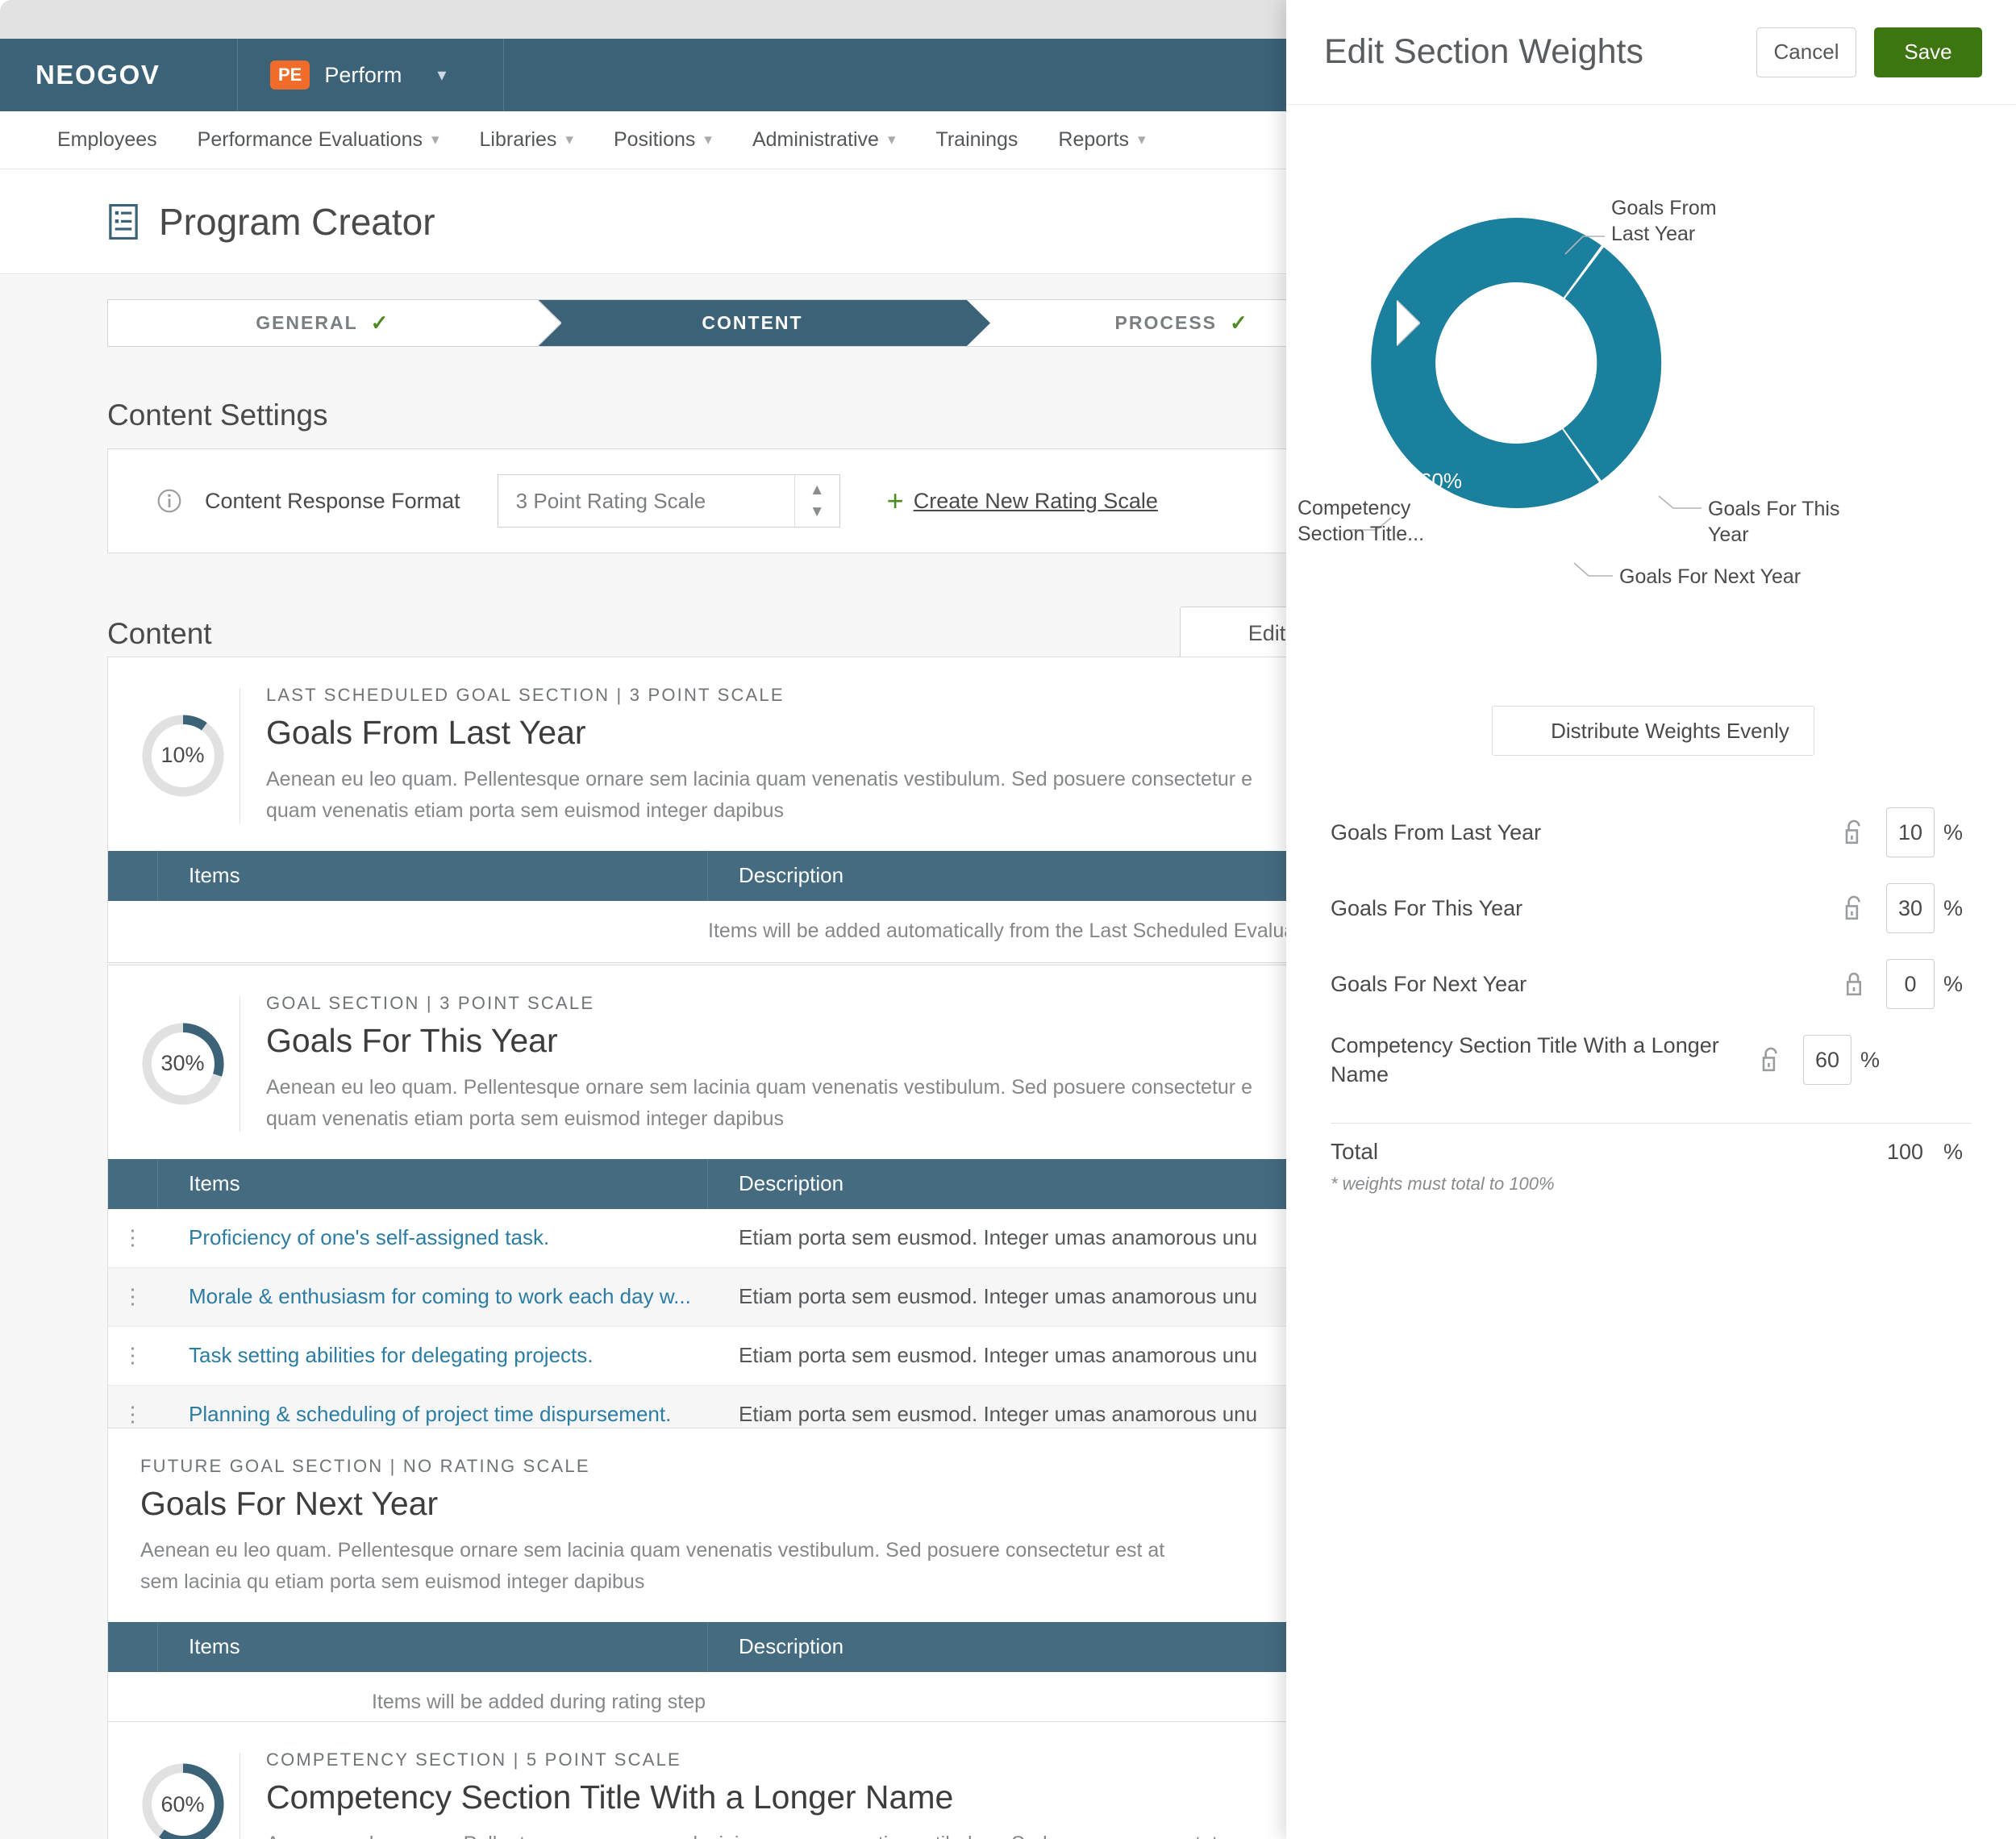 The image size is (2016, 1839). I want to click on cancel-button: Cancel, so click(1806, 52).